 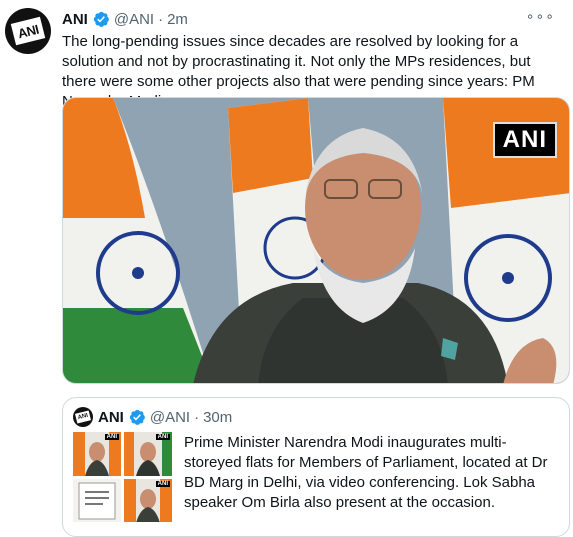 I want to click on quoted-author-handle: @ANI, so click(x=170, y=417).